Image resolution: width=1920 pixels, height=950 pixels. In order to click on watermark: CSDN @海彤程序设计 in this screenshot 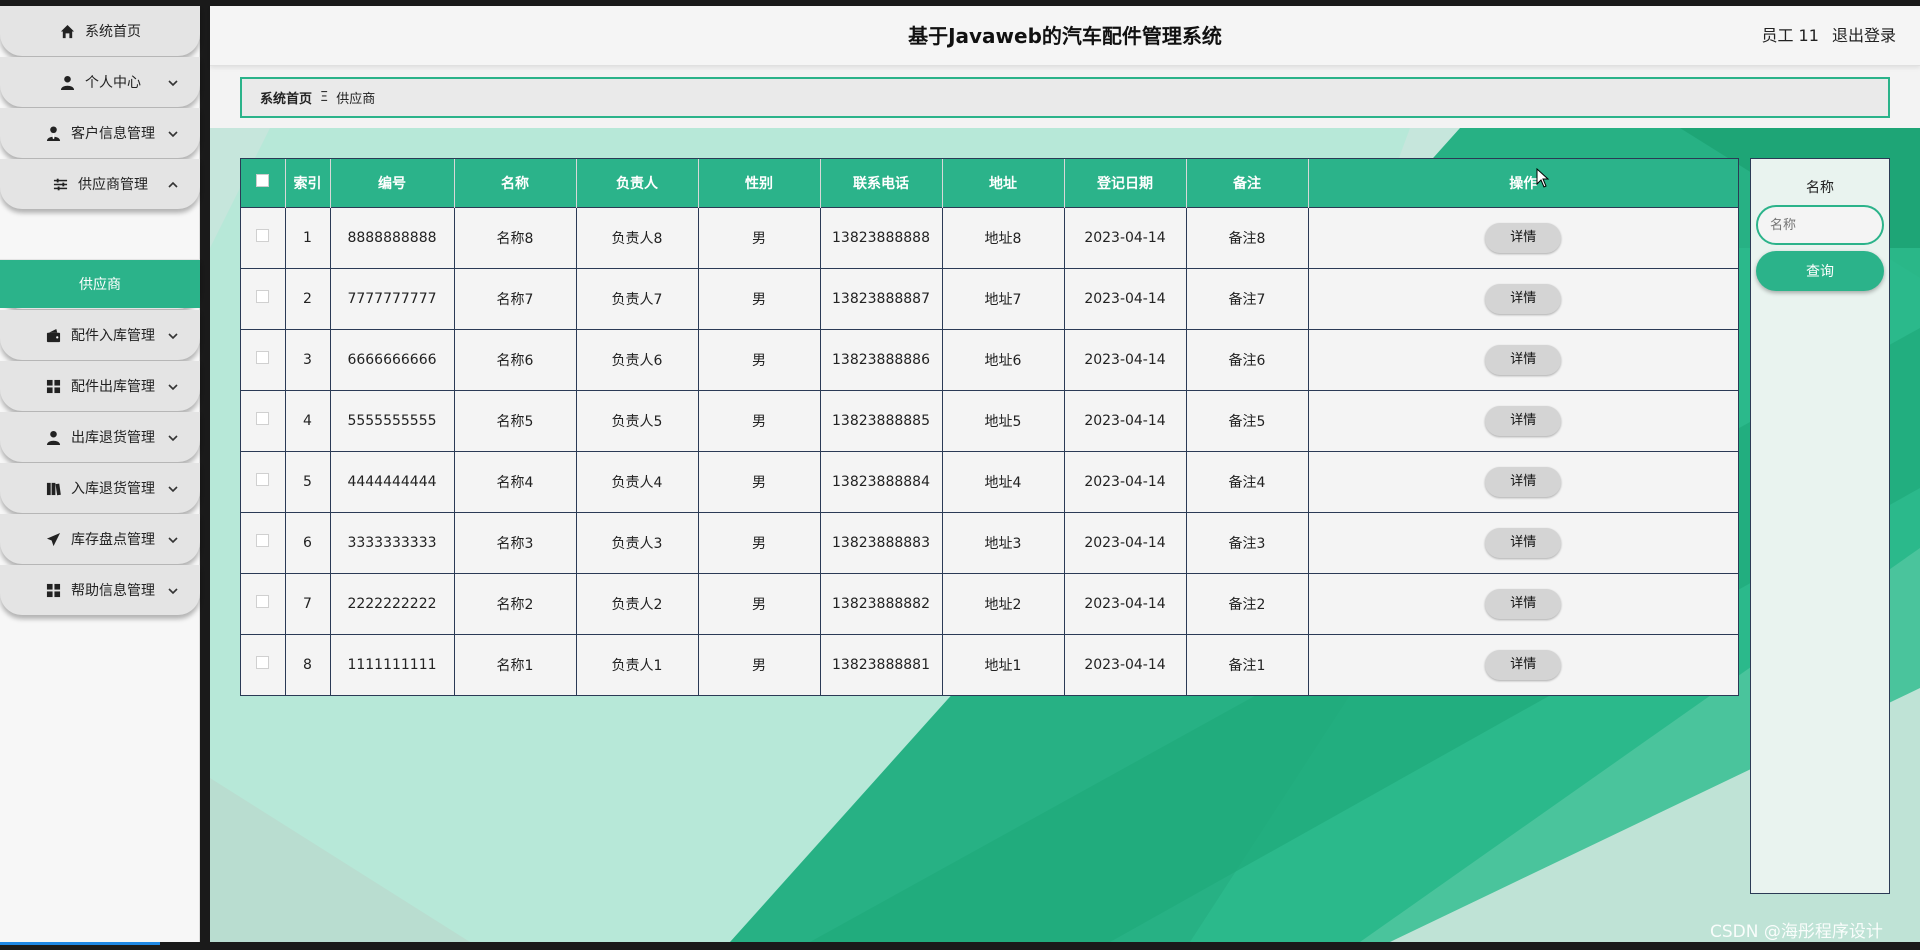, I will do `click(1796, 932)`.